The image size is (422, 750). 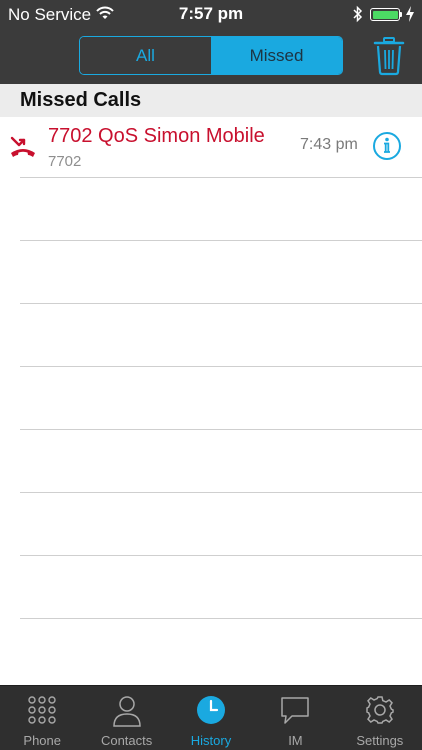 I want to click on tab-settings: Settings, so click(x=380, y=718).